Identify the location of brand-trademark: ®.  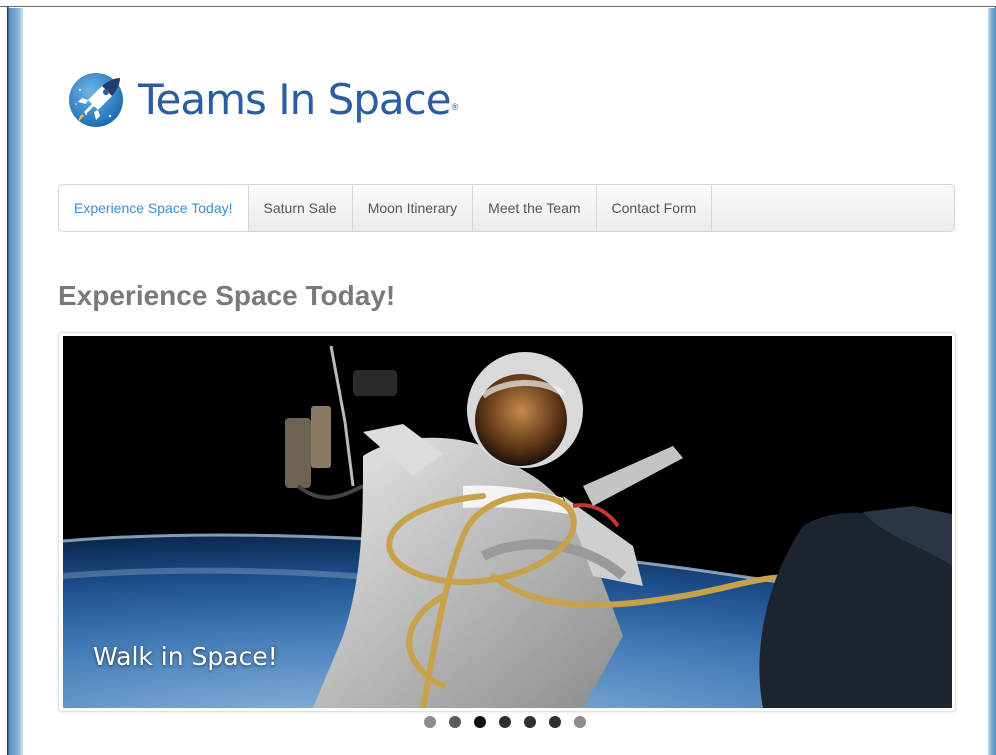
(455, 107).